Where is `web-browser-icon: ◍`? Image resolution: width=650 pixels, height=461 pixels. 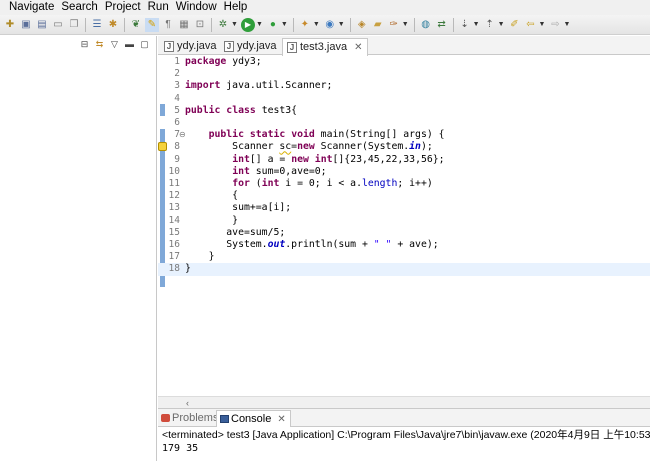
web-browser-icon: ◍ is located at coordinates (426, 25).